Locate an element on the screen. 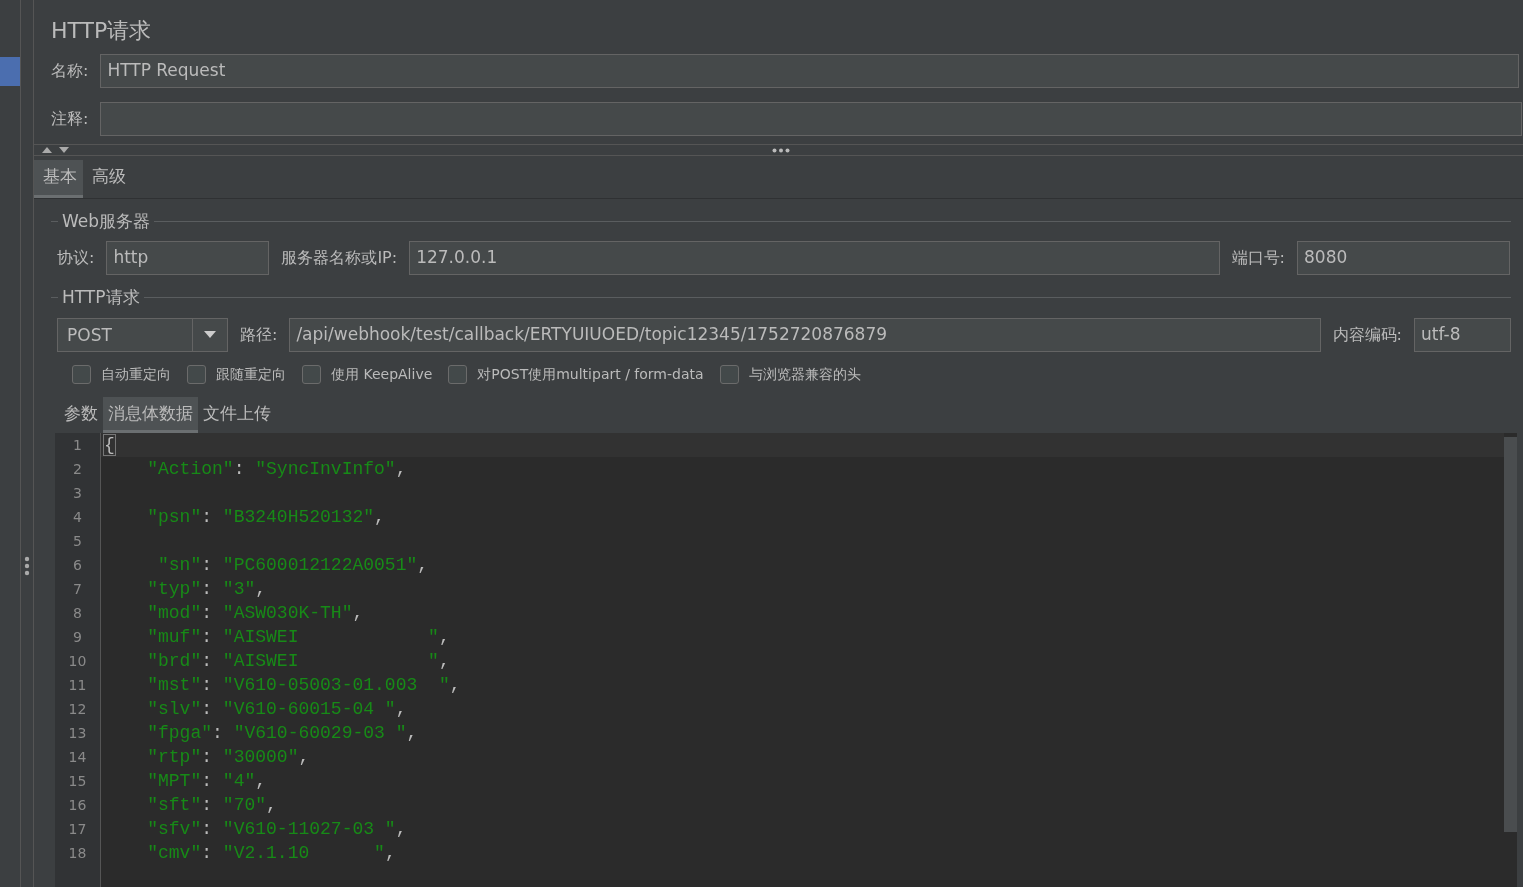 Image resolution: width=1523 pixels, height=887 pixels. line-number: 10 is located at coordinates (77, 661).